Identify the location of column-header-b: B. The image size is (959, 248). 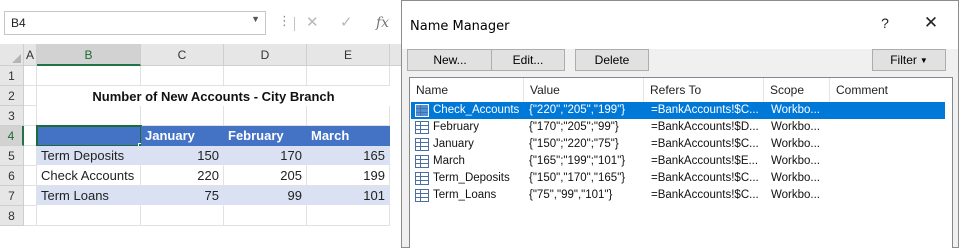
(89, 55).